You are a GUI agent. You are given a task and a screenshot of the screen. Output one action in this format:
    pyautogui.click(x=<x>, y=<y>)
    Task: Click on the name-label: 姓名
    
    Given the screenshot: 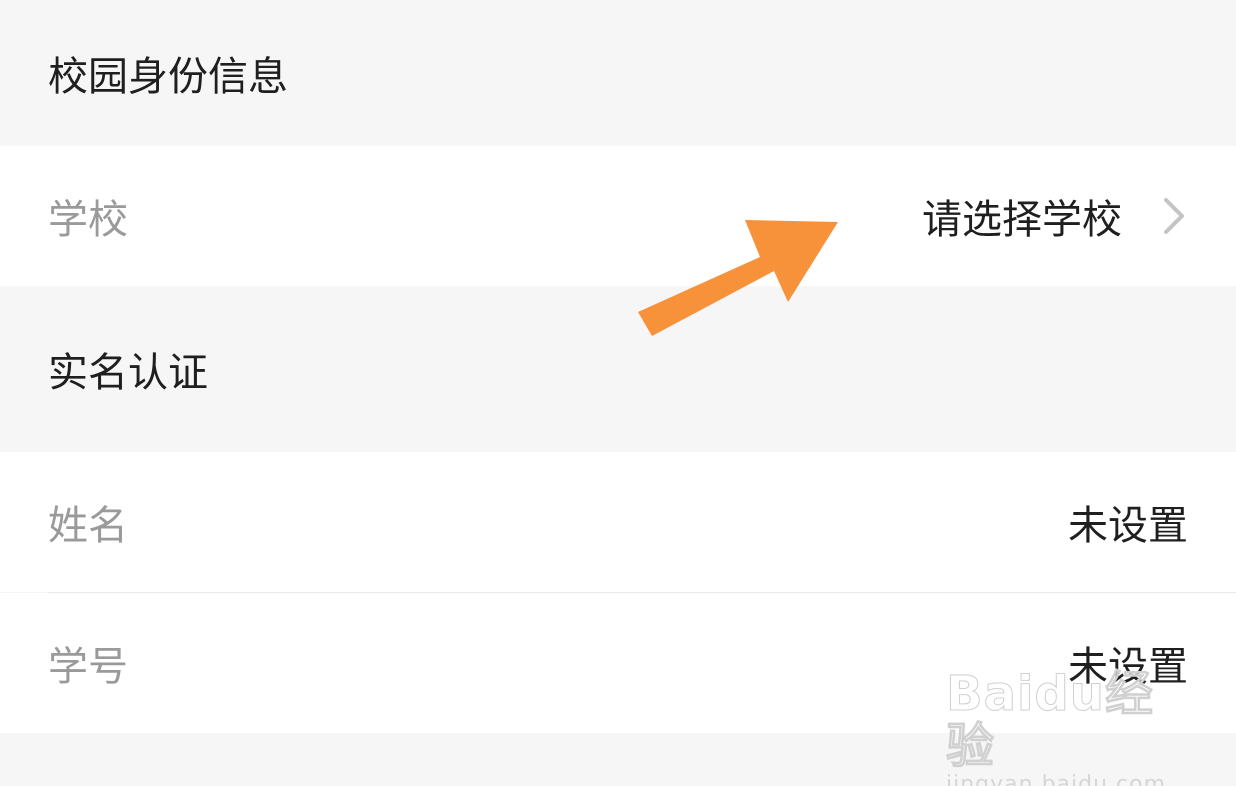 What is the action you would take?
    pyautogui.click(x=88, y=526)
    